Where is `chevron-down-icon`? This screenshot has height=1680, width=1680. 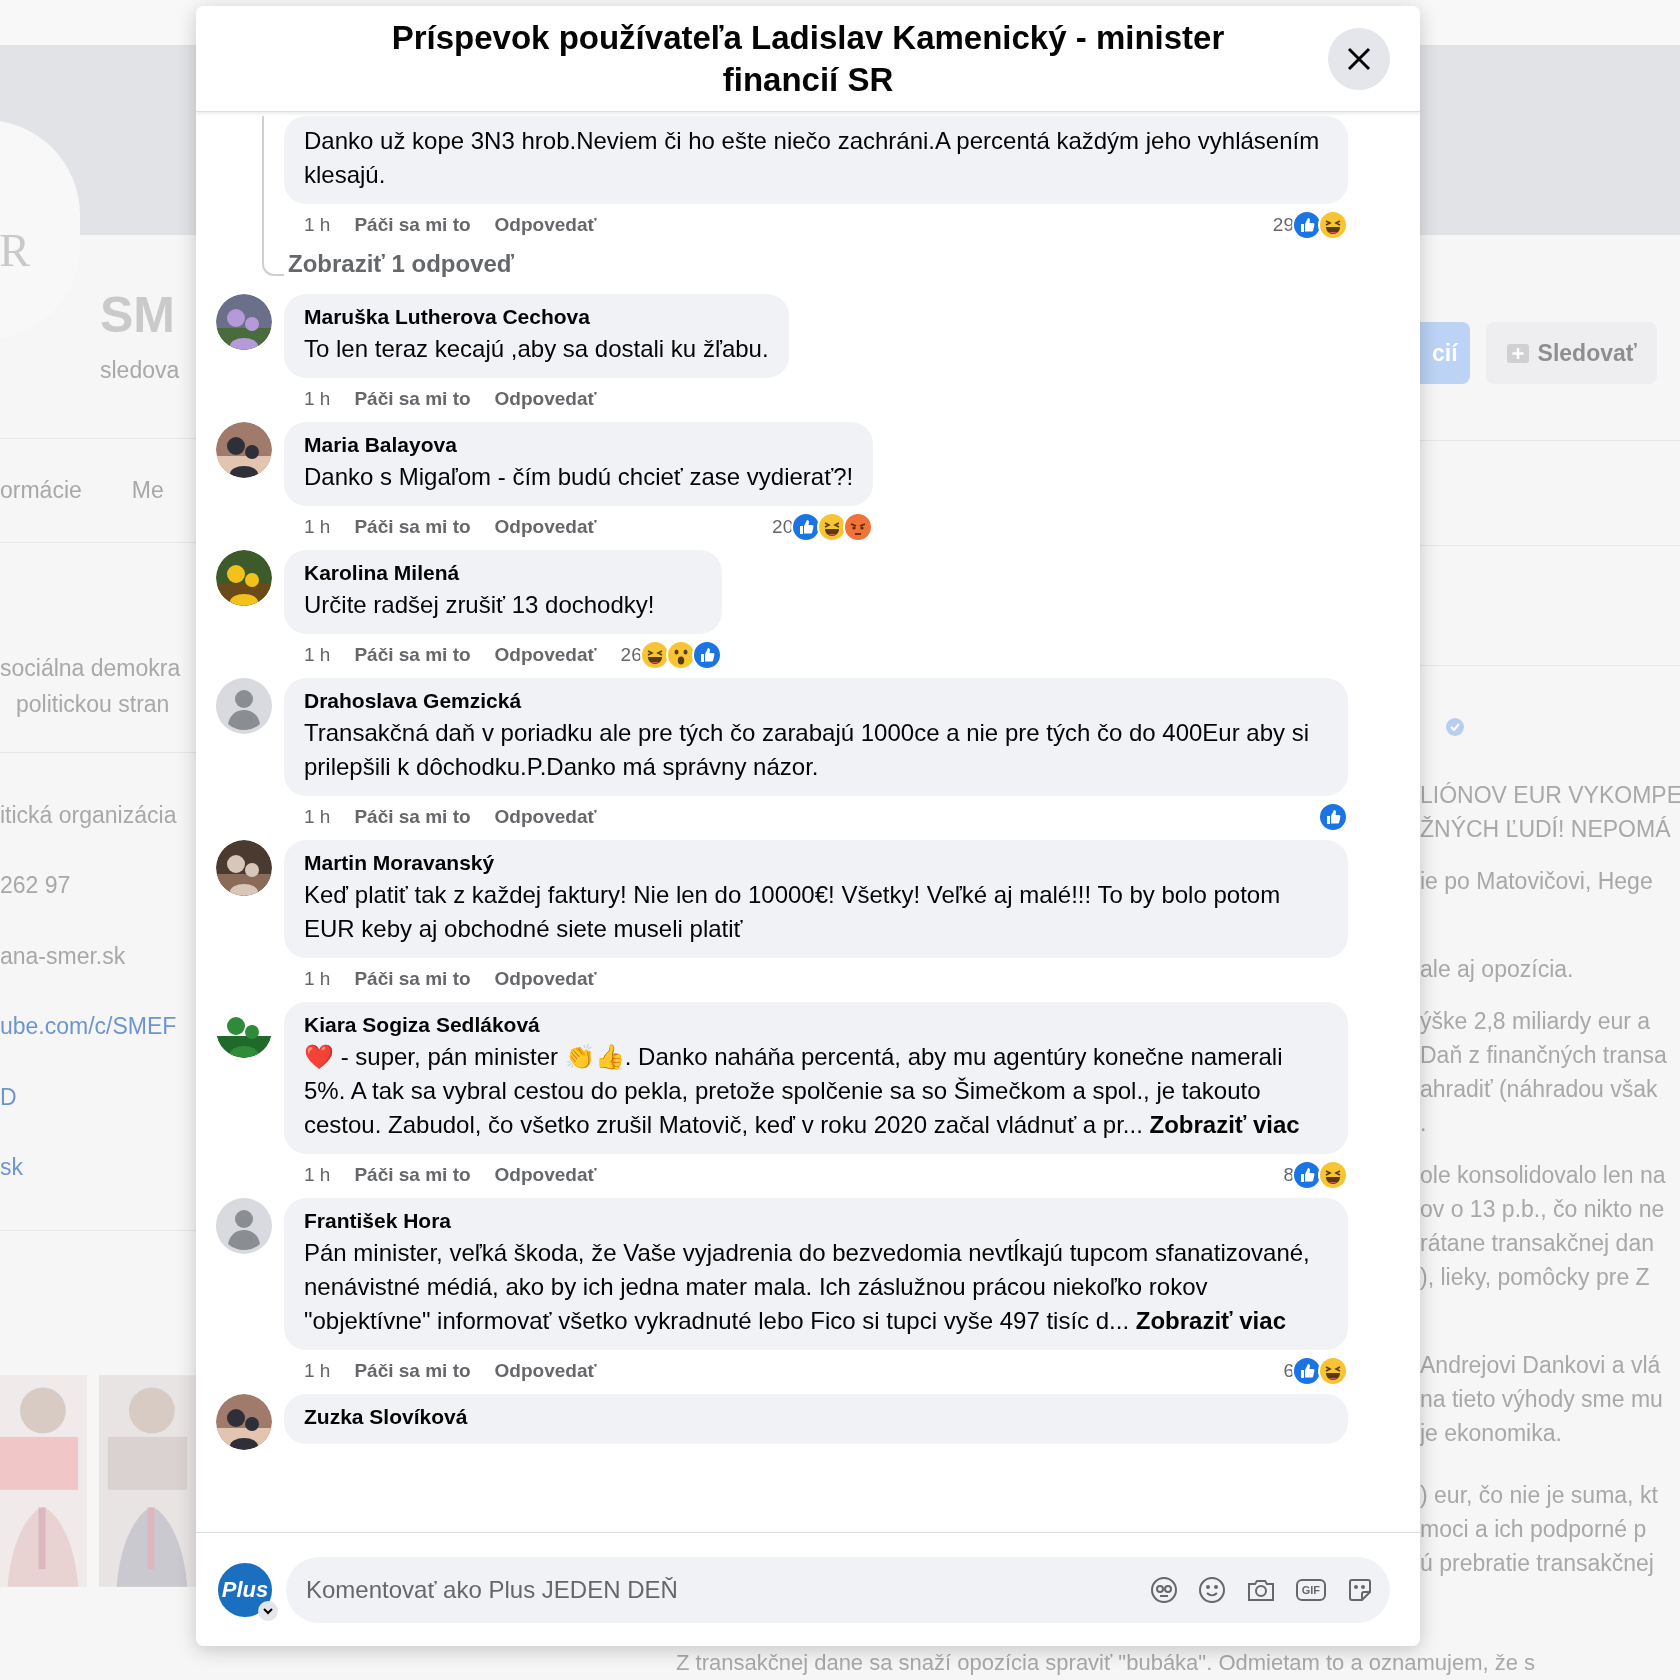 chevron-down-icon is located at coordinates (268, 1610).